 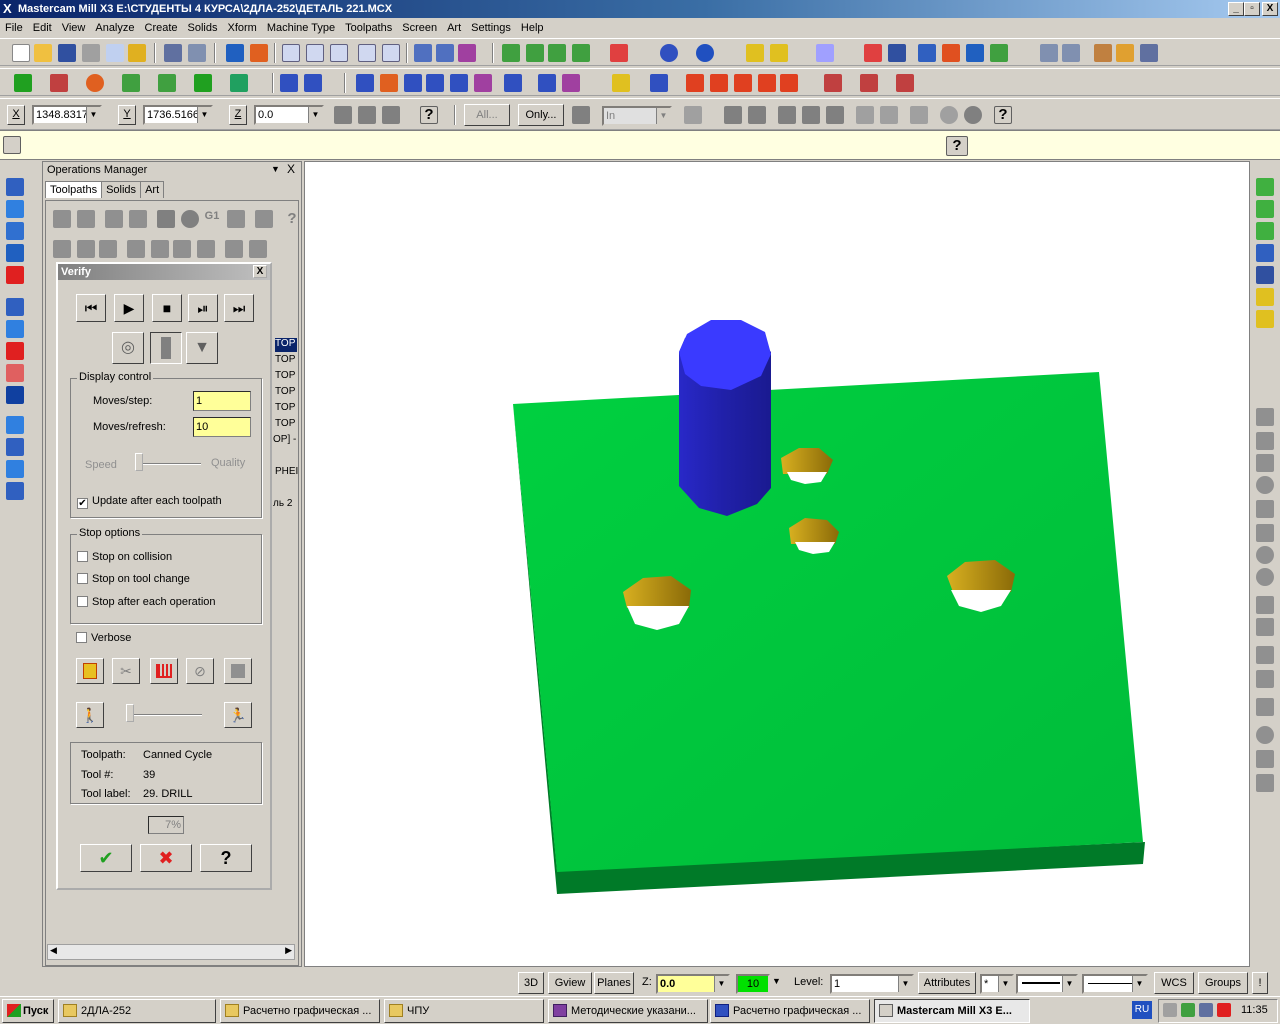 I want to click on gear-right-icon, so click(x=1265, y=759).